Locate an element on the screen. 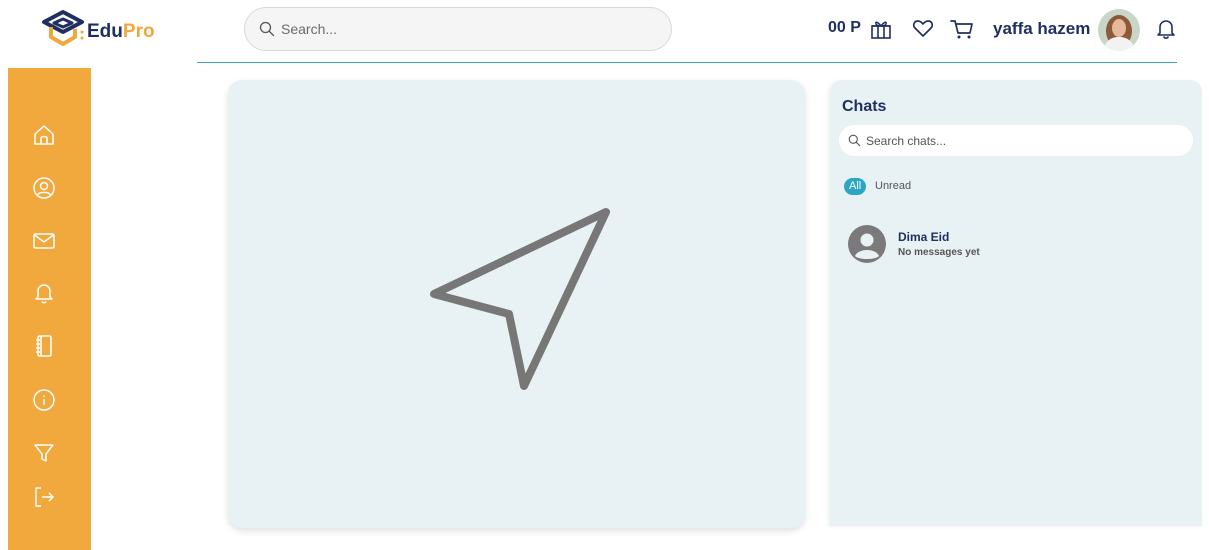 This screenshot has width=1209, height=550. user-avatar is located at coordinates (1119, 30).